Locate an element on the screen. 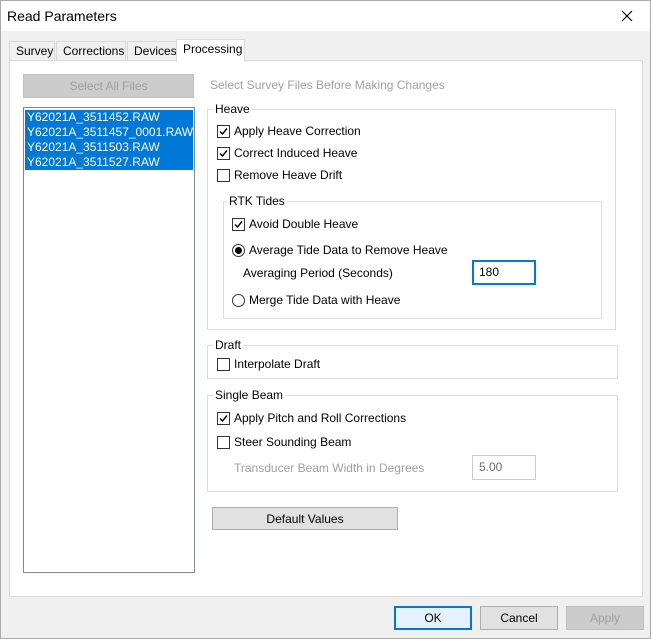 This screenshot has height=639, width=651. close-button is located at coordinates (627, 16).